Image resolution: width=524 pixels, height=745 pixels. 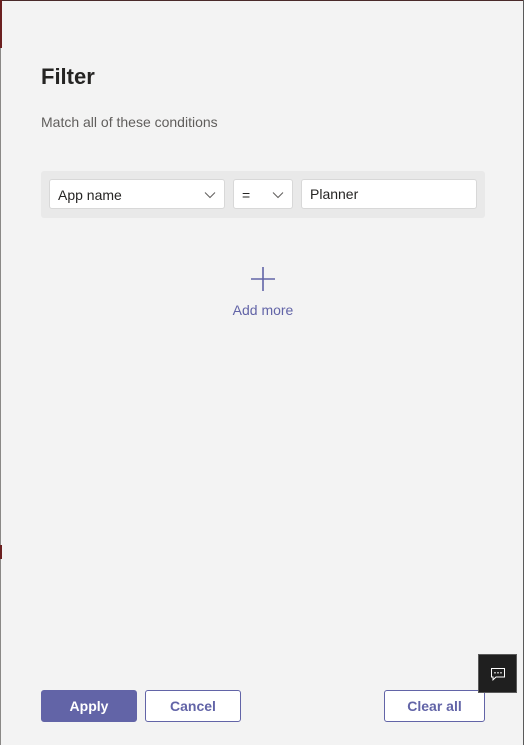 What do you see at coordinates (389, 194) in the screenshot?
I see `condition-value-input` at bounding box center [389, 194].